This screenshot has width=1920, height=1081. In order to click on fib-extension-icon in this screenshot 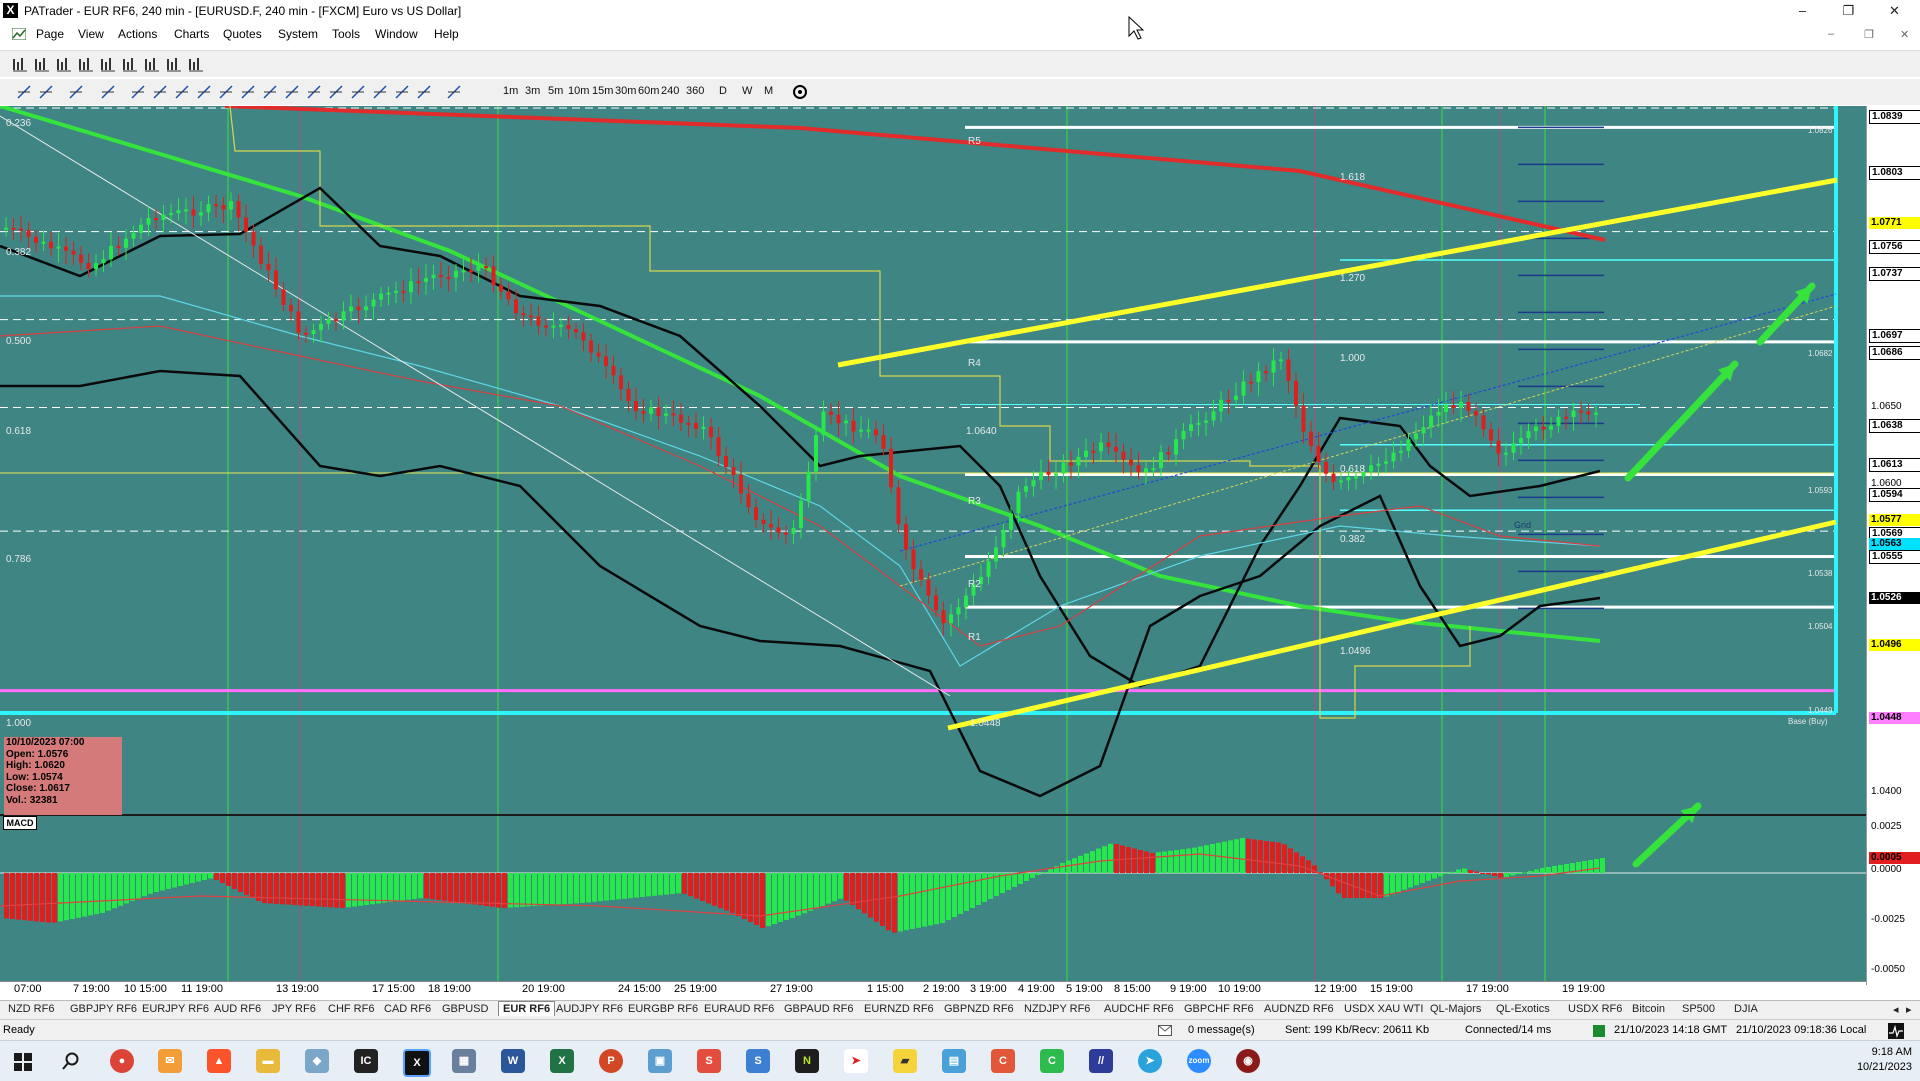, I will do `click(270, 92)`.